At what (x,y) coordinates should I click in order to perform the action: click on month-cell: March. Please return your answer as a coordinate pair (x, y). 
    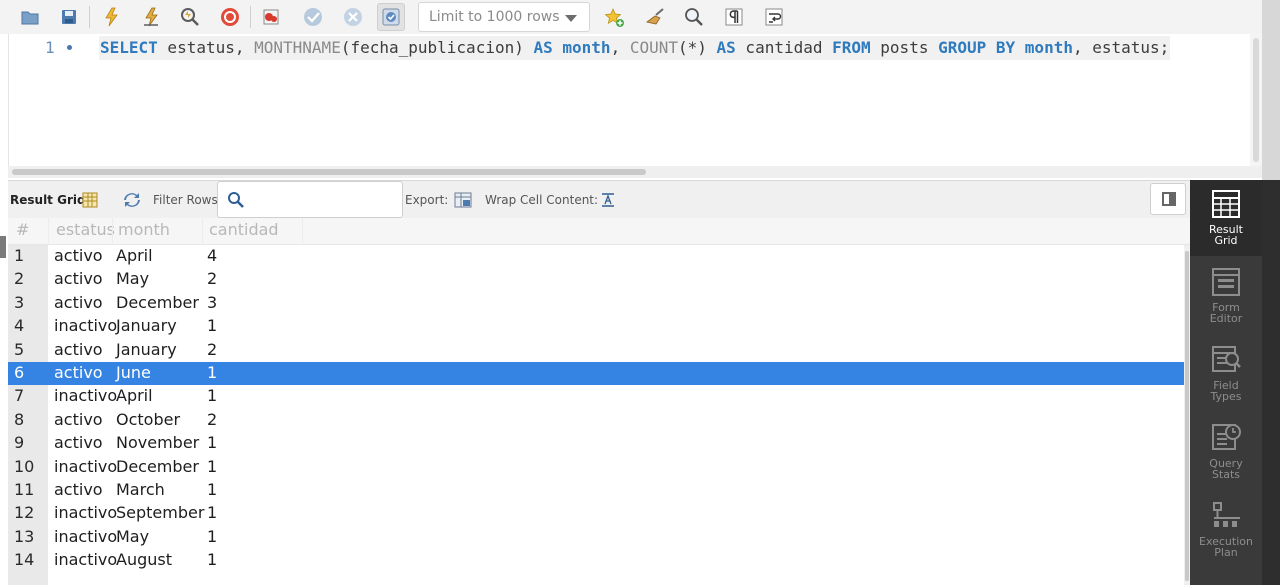
    Looking at the image, I should click on (140, 489).